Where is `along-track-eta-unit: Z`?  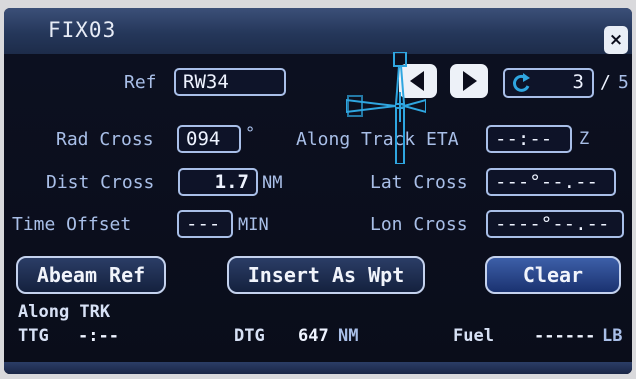
along-track-eta-unit: Z is located at coordinates (584, 139).